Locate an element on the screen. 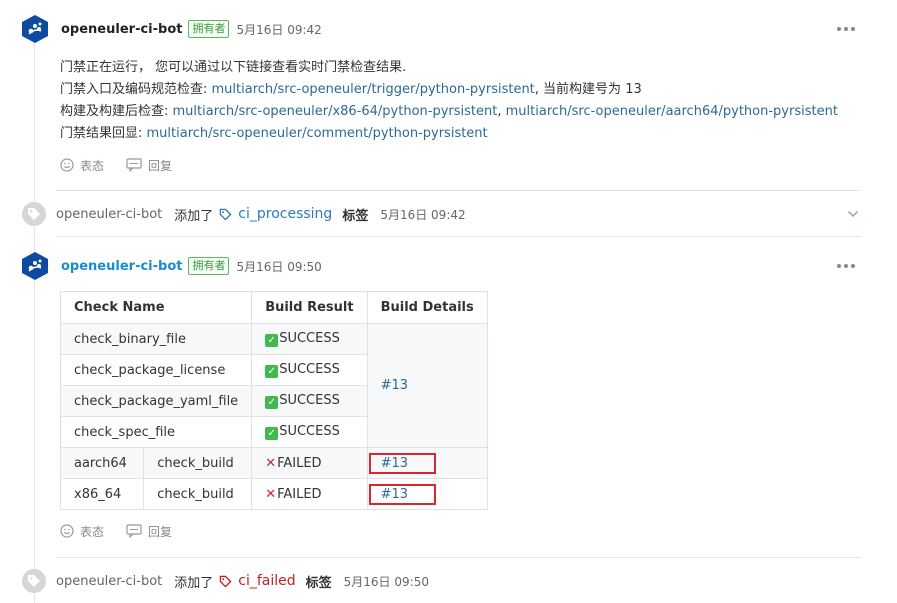 Image resolution: width=897 pixels, height=603 pixels. line-text: 门禁入口及编码规范检查: is located at coordinates (136, 89).